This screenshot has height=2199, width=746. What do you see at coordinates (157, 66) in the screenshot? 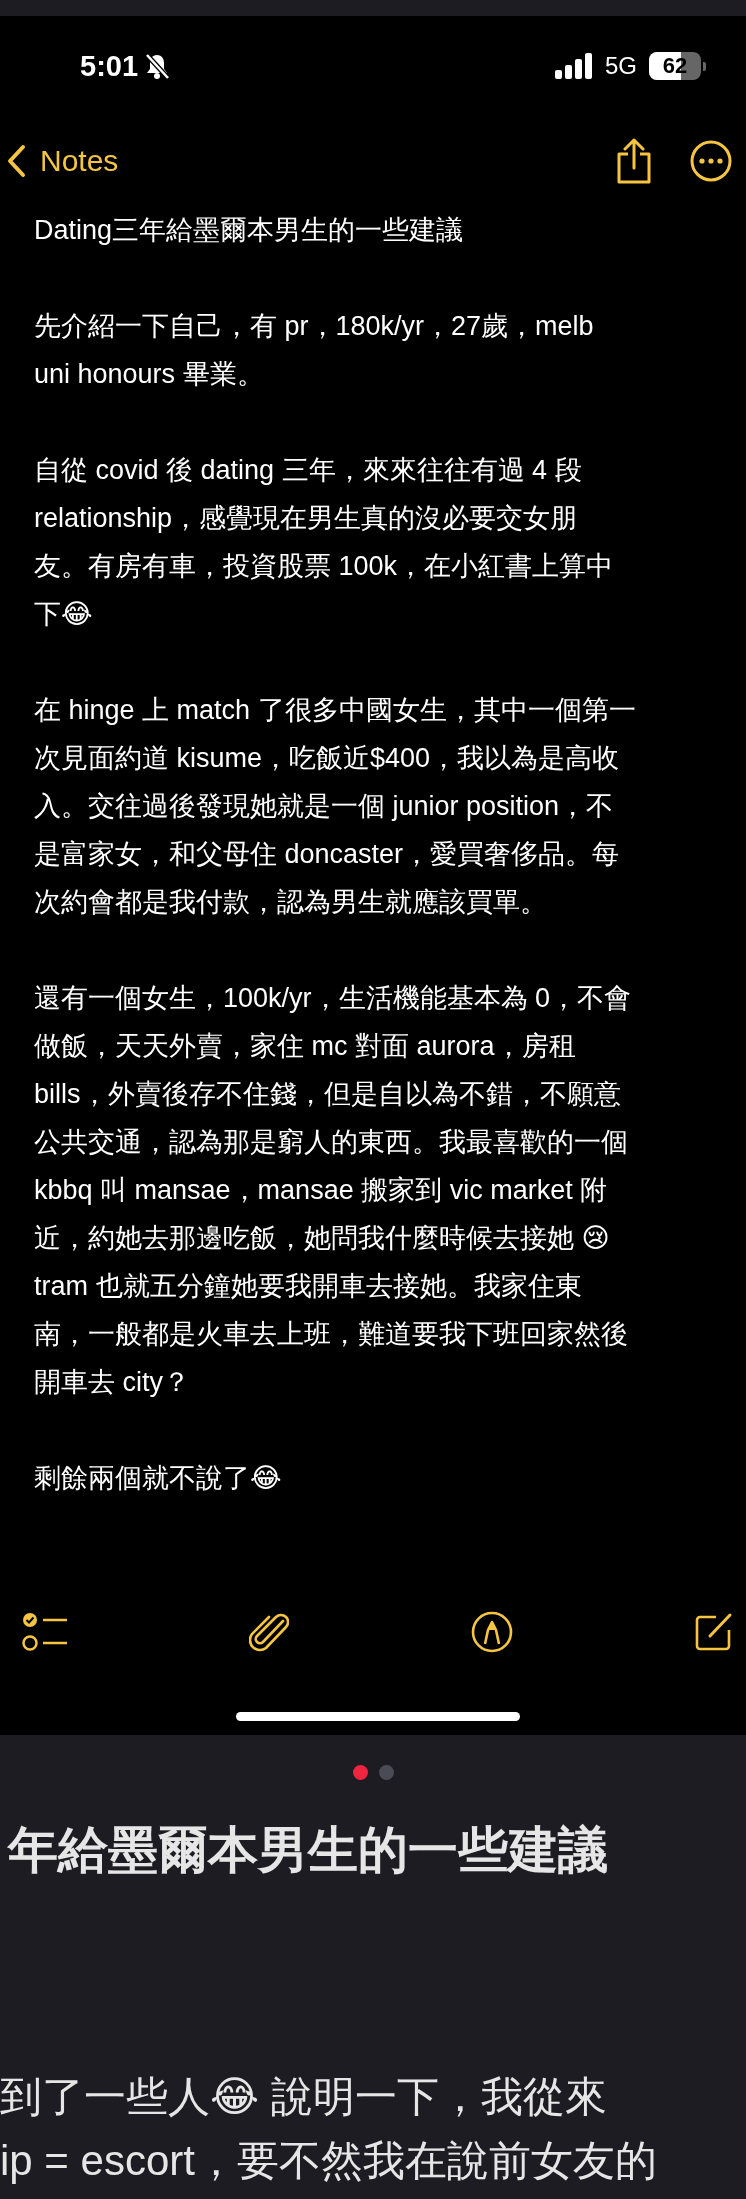
I see `bell-slash-icon` at bounding box center [157, 66].